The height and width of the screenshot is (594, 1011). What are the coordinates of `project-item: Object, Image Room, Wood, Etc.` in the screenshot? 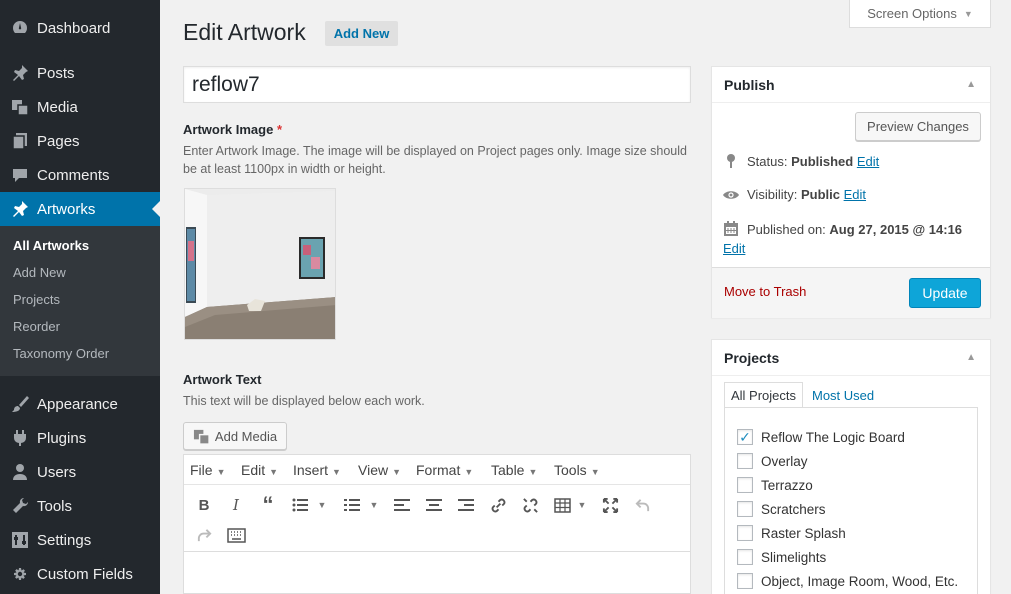 It's located at (847, 581).